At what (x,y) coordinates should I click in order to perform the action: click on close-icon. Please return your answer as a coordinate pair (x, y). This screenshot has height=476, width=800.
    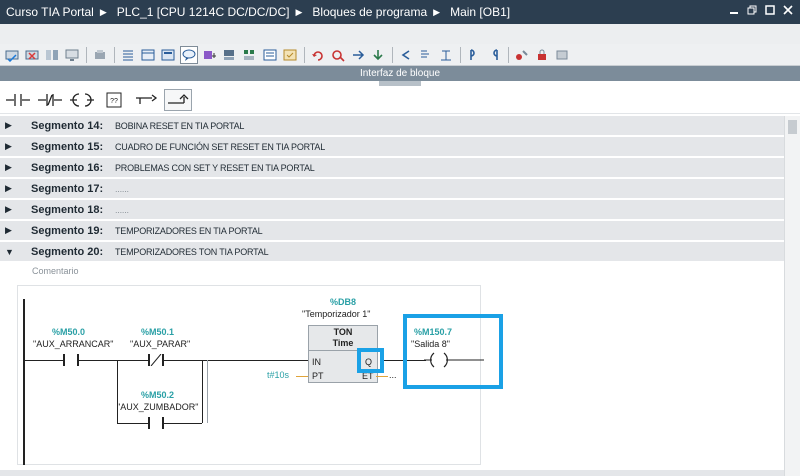
    Looking at the image, I should click on (788, 10).